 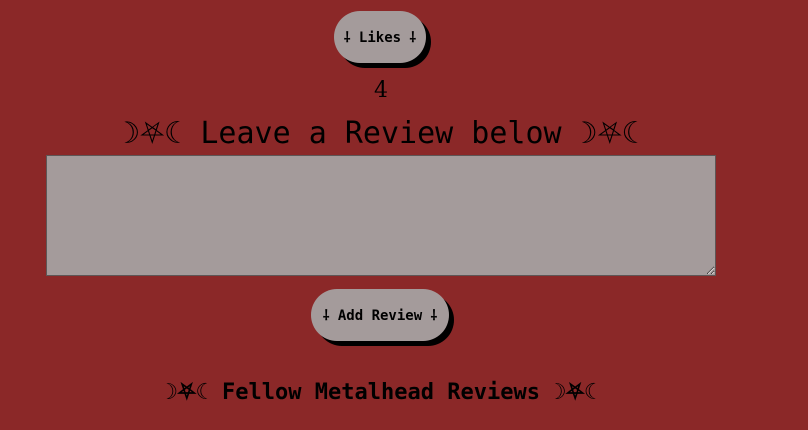 I want to click on like-count: 4, so click(x=381, y=90).